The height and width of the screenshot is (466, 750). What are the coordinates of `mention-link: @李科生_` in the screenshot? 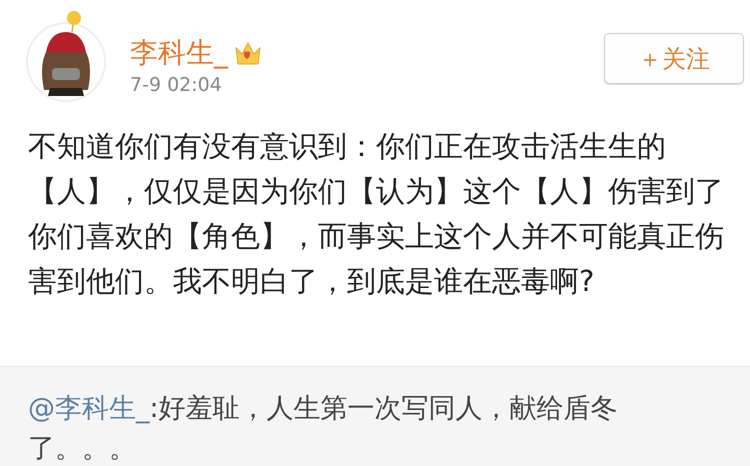 It's located at (89, 408).